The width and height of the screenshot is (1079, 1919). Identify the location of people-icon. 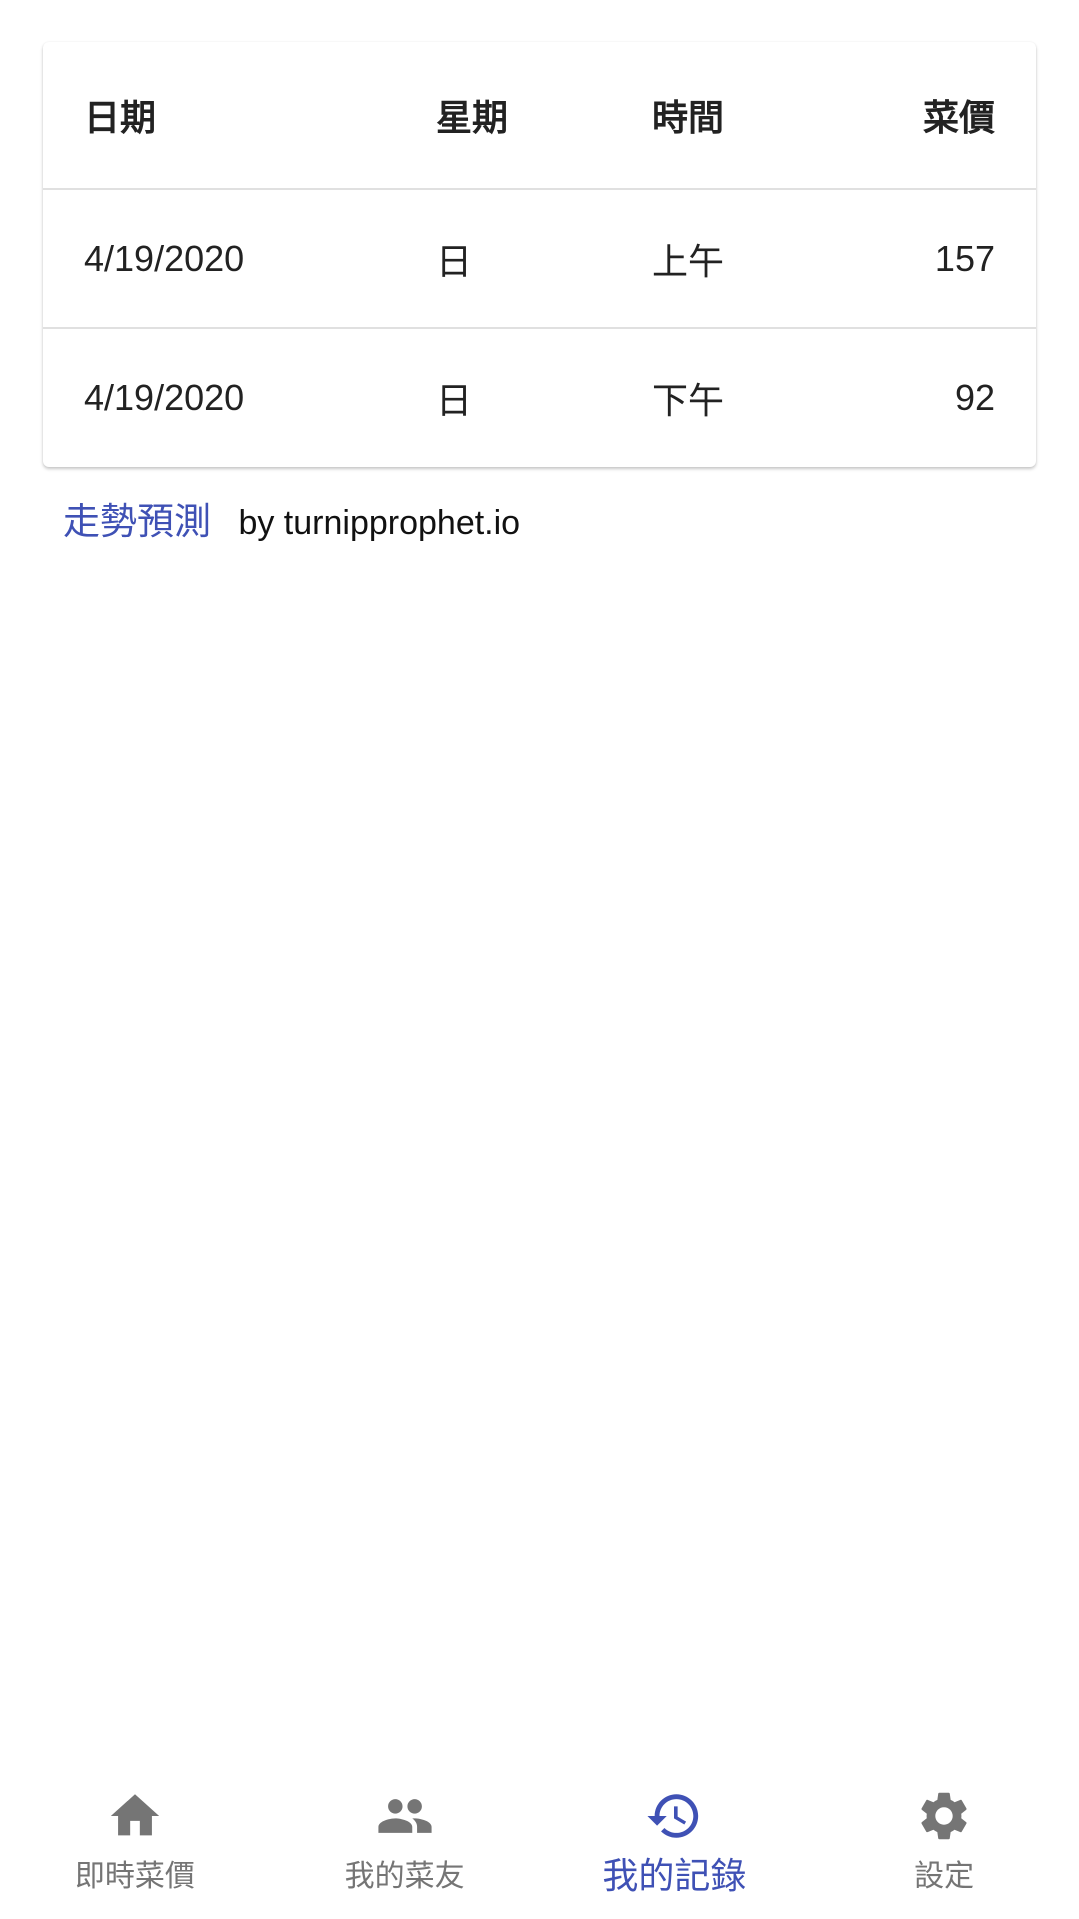
(405, 1816).